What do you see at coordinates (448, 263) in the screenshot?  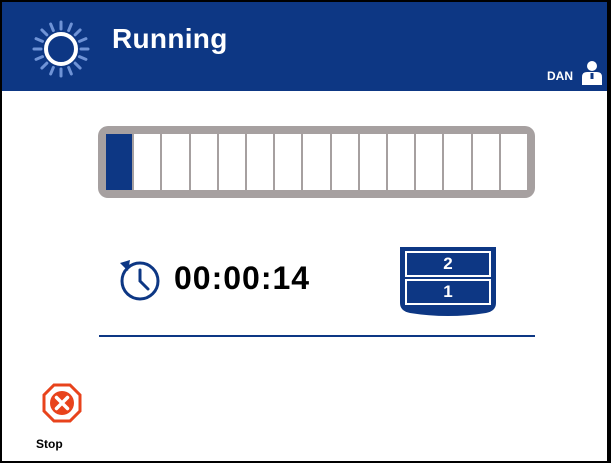 I see `tray-label-top: 2` at bounding box center [448, 263].